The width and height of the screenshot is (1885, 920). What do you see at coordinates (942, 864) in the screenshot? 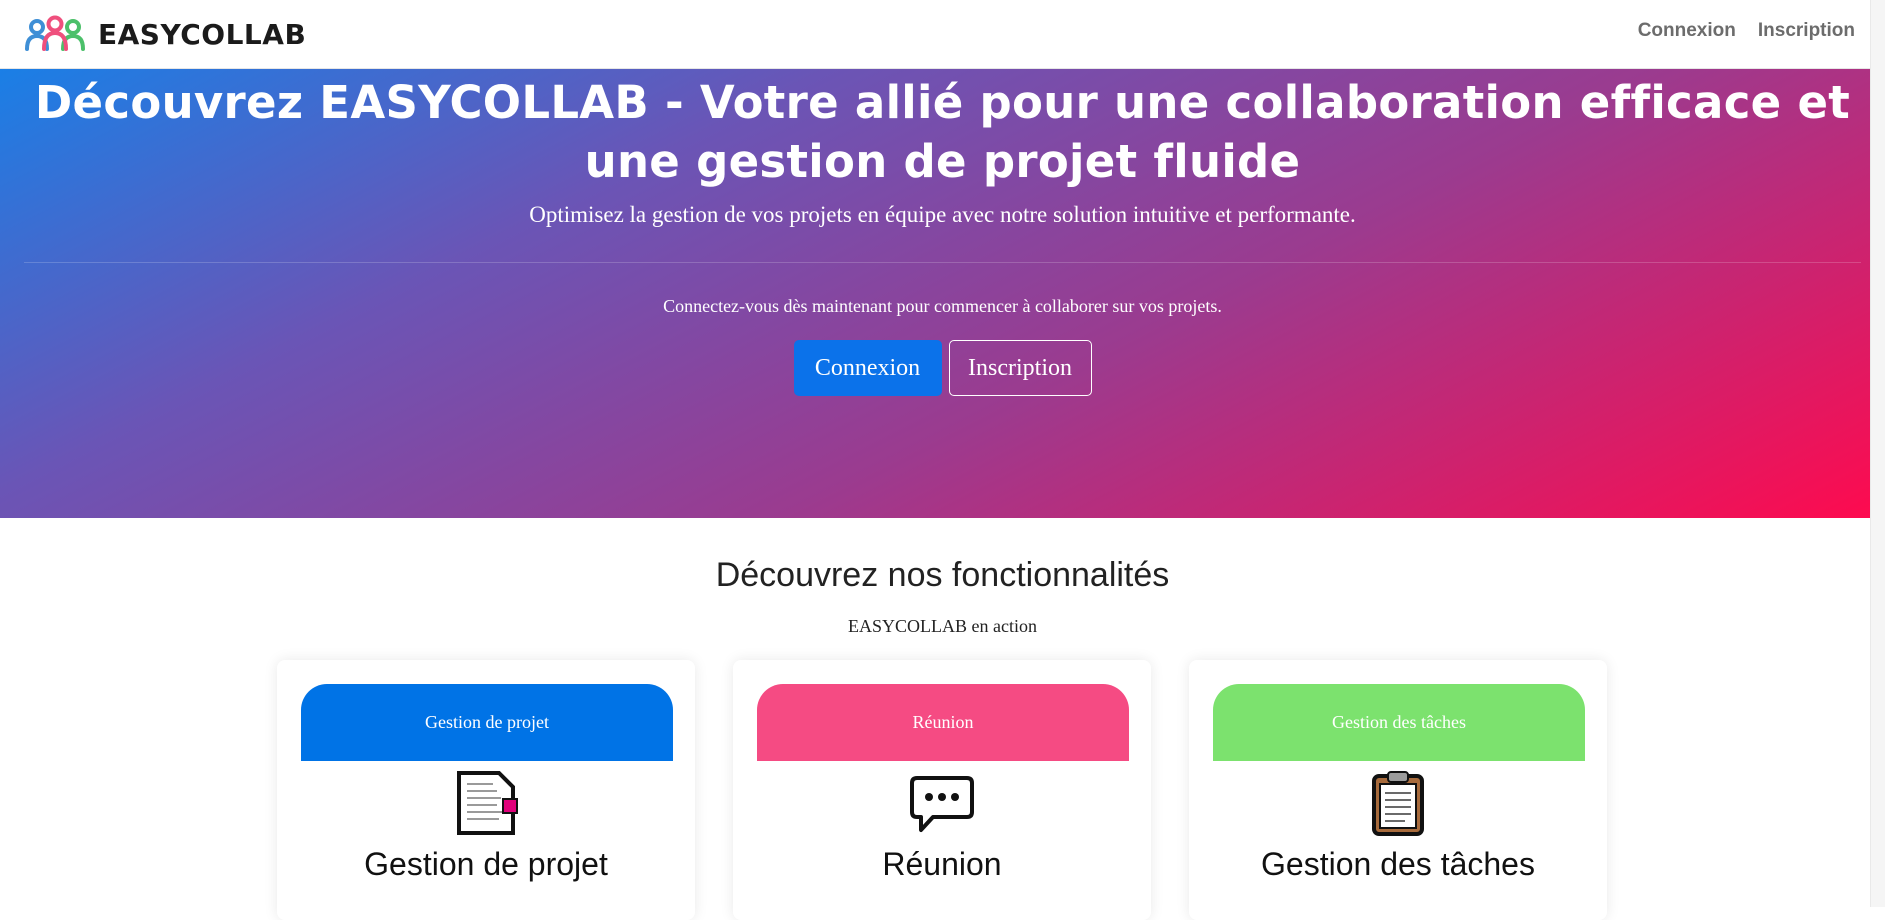
I see `card-title: Réunion` at bounding box center [942, 864].